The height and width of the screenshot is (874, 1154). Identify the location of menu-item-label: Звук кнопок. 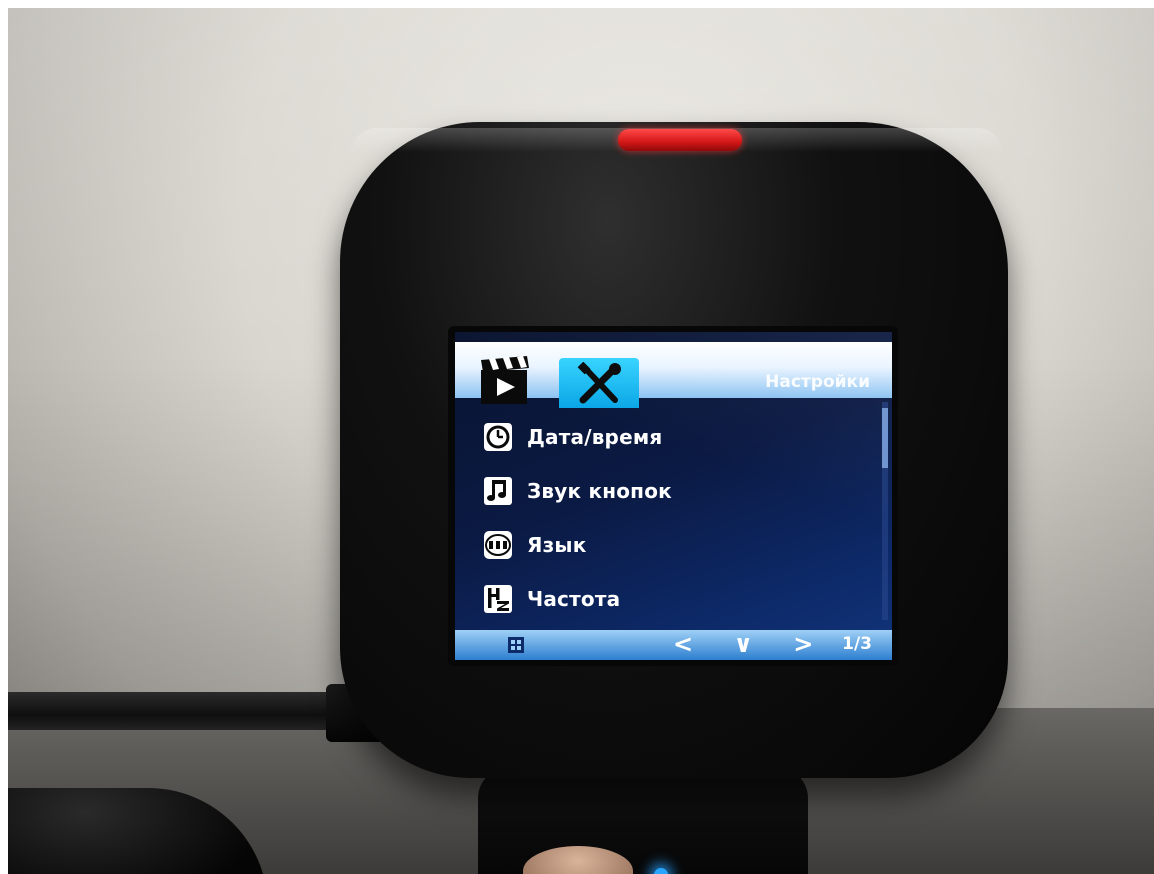
(599, 491).